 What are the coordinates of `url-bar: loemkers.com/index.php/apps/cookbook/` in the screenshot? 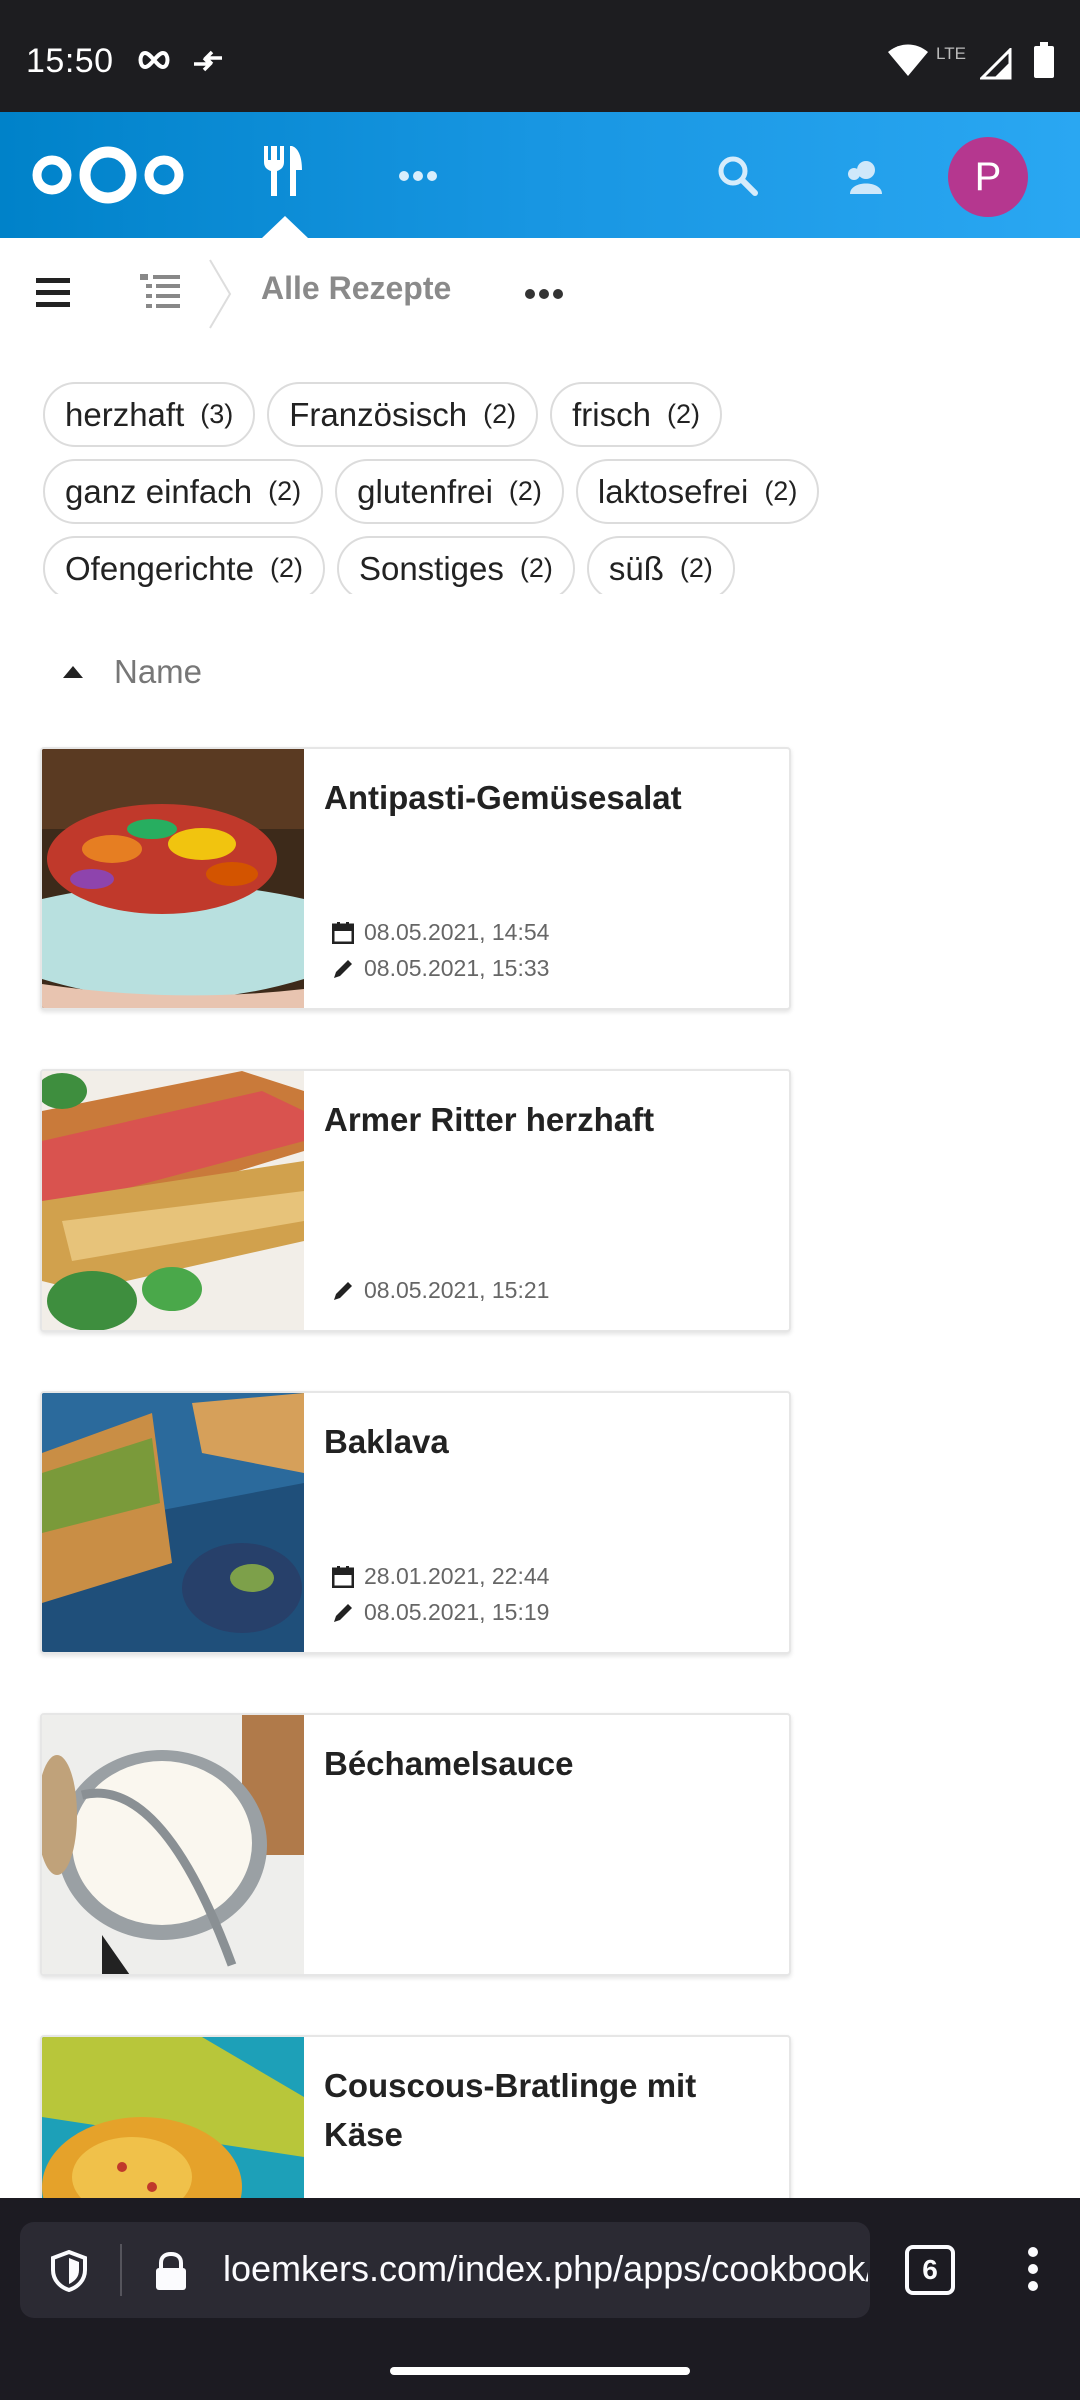 It's located at (445, 2270).